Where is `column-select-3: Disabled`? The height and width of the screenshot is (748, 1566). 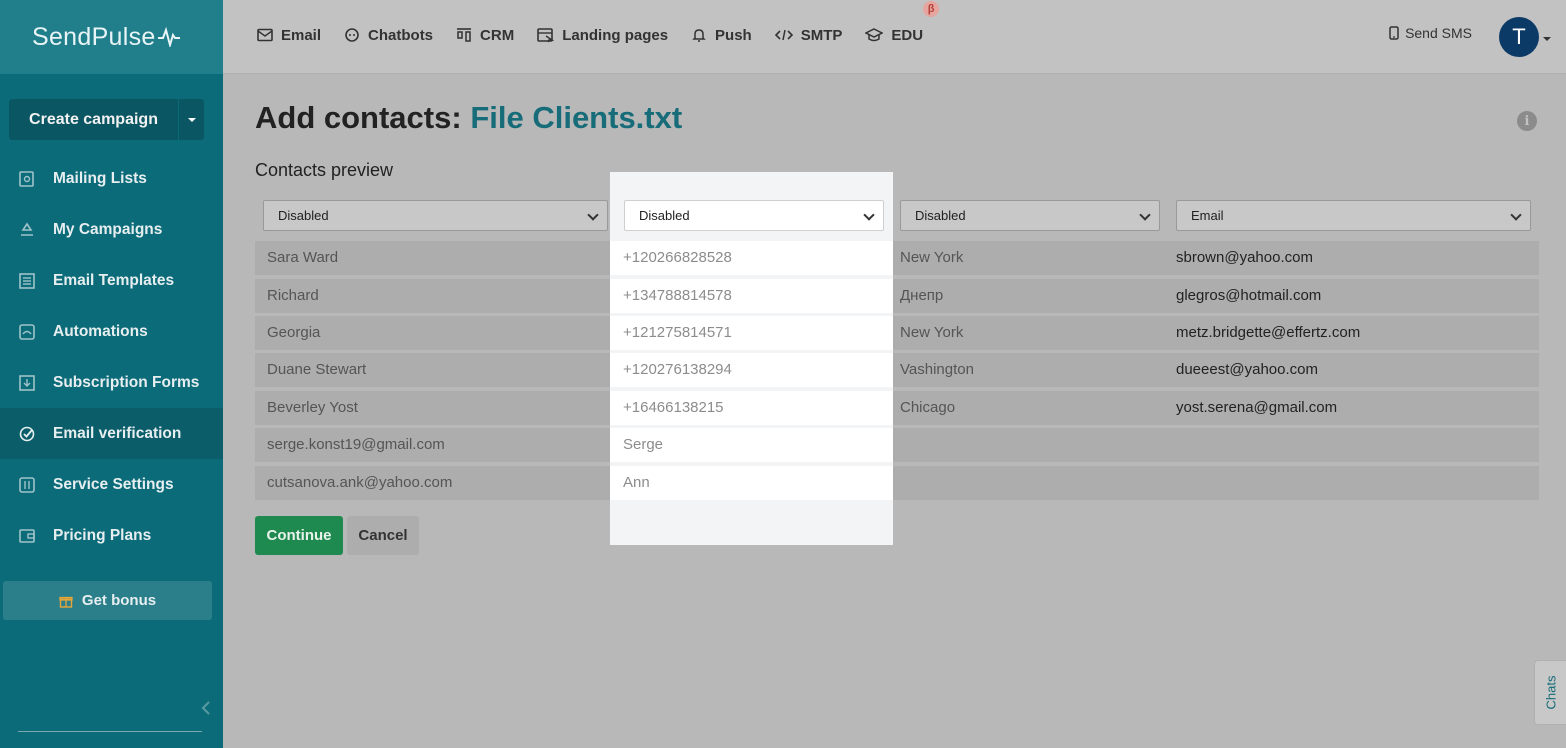 column-select-3: Disabled is located at coordinates (1030, 215).